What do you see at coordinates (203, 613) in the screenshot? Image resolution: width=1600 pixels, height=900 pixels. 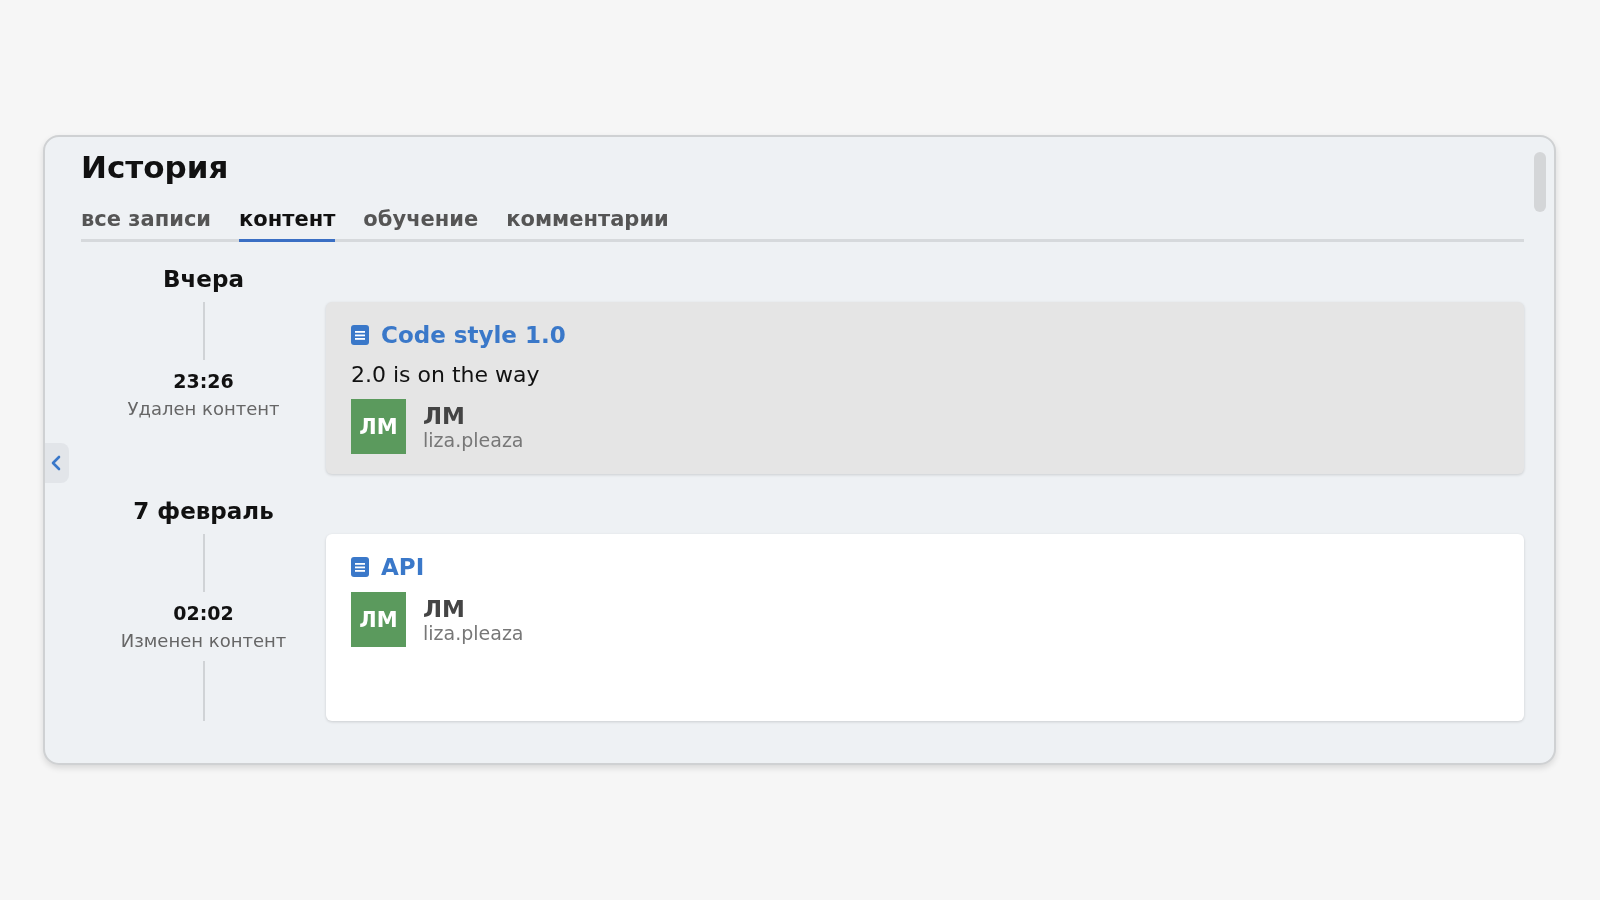 I see `event-time: 02:02` at bounding box center [203, 613].